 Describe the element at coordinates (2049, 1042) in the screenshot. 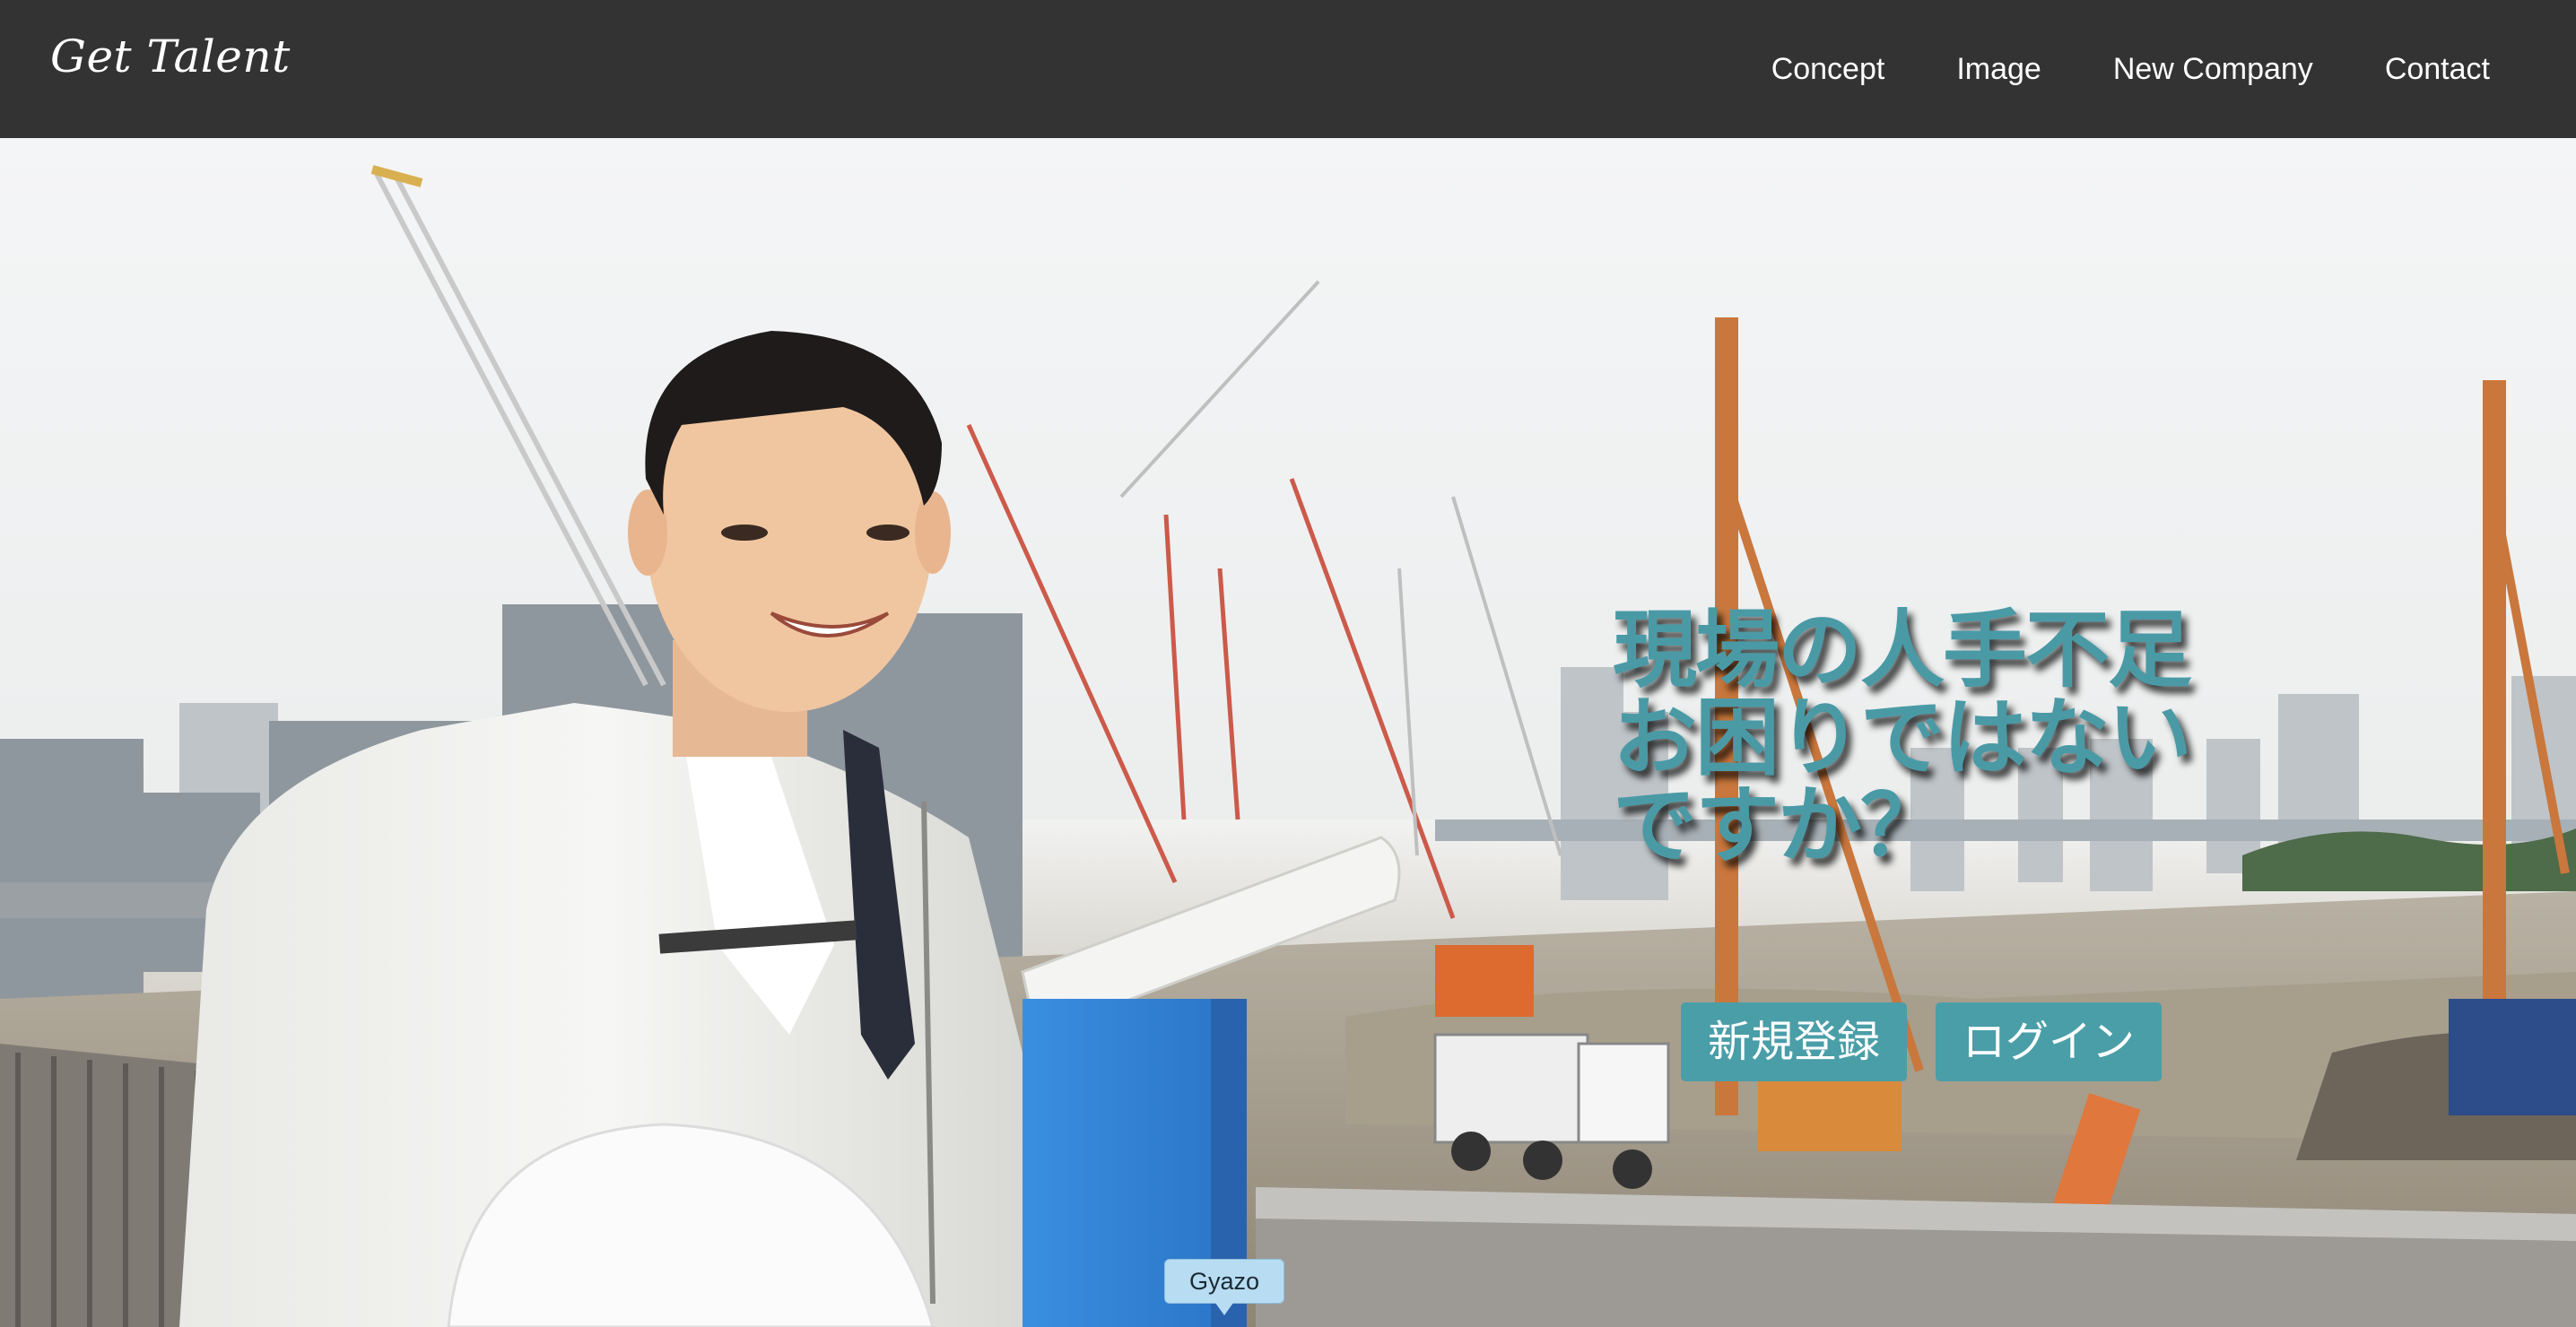

I see `login-button: ログイン` at that location.